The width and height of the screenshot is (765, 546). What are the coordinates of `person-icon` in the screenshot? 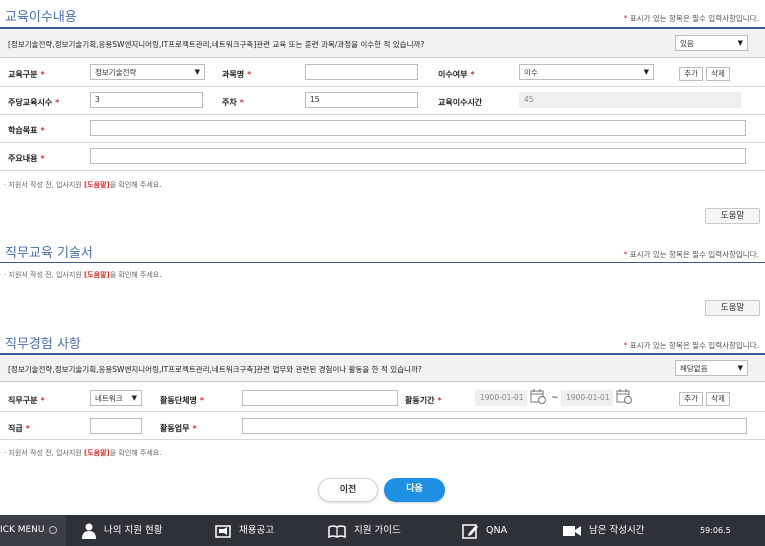 It's located at (89, 531).